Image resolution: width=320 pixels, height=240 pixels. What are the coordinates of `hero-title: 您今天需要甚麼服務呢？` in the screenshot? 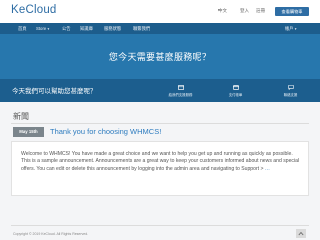 It's located at (160, 57).